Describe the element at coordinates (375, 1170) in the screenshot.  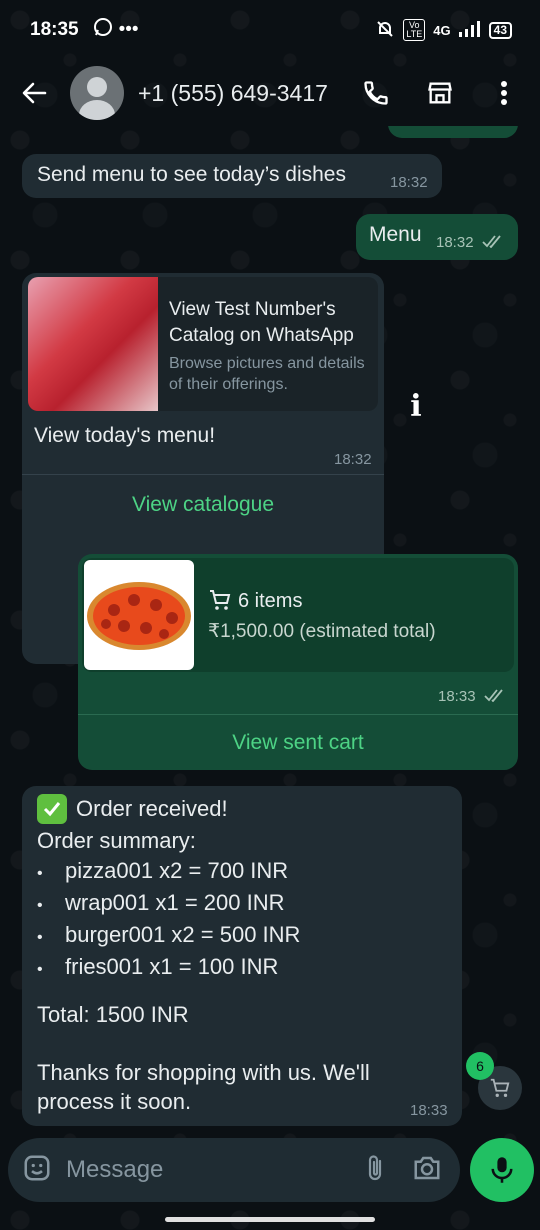
I see `attach-icon` at that location.